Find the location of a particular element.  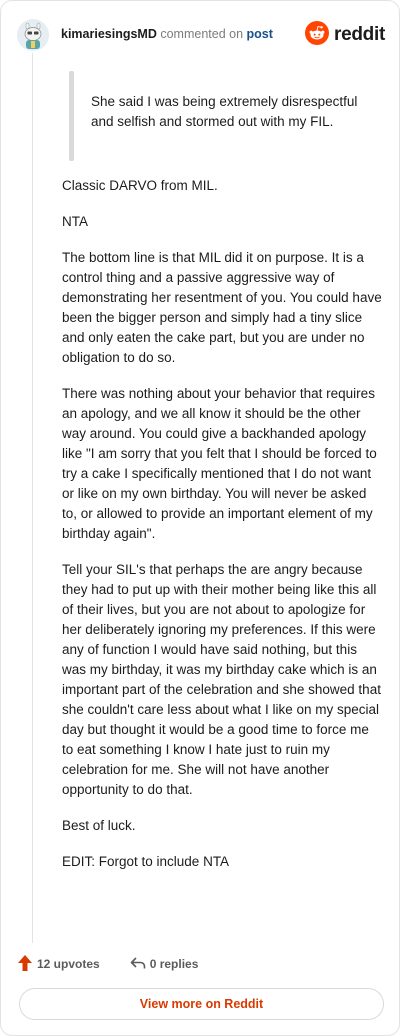

reply-icon is located at coordinates (138, 964).